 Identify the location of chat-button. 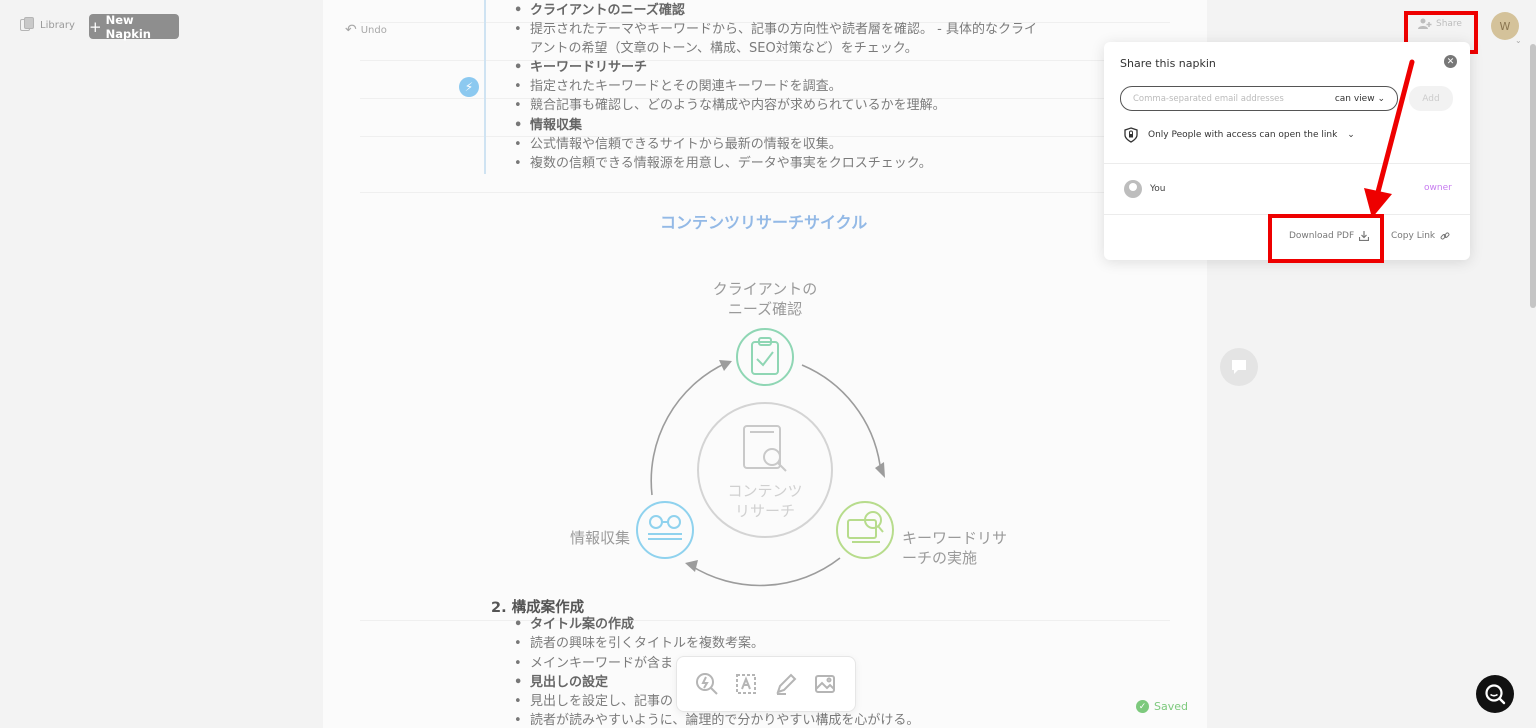
(1495, 694).